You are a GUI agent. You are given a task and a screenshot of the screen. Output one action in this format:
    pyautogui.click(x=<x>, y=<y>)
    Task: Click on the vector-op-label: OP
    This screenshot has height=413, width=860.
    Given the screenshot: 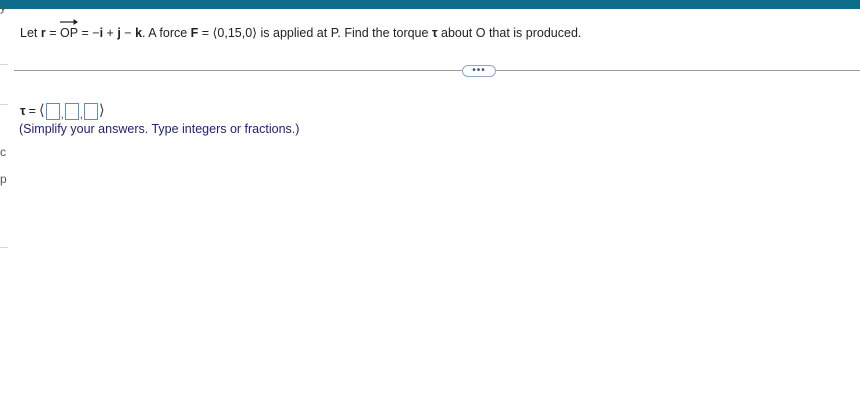 What is the action you would take?
    pyautogui.click(x=69, y=33)
    